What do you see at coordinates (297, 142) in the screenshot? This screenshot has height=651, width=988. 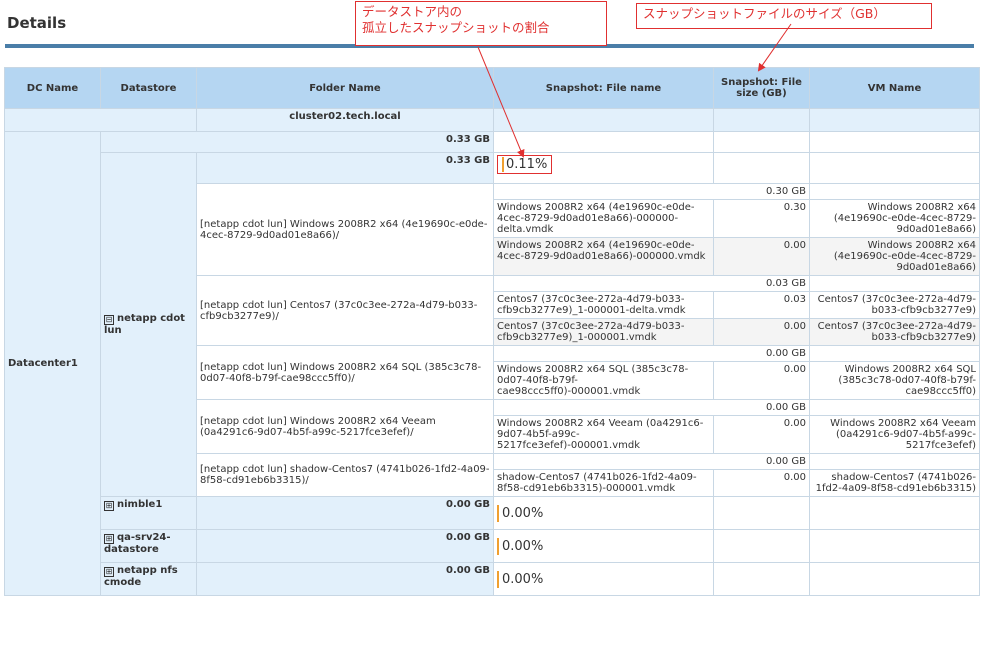 I see `datacenter-total: 0.33 GB` at bounding box center [297, 142].